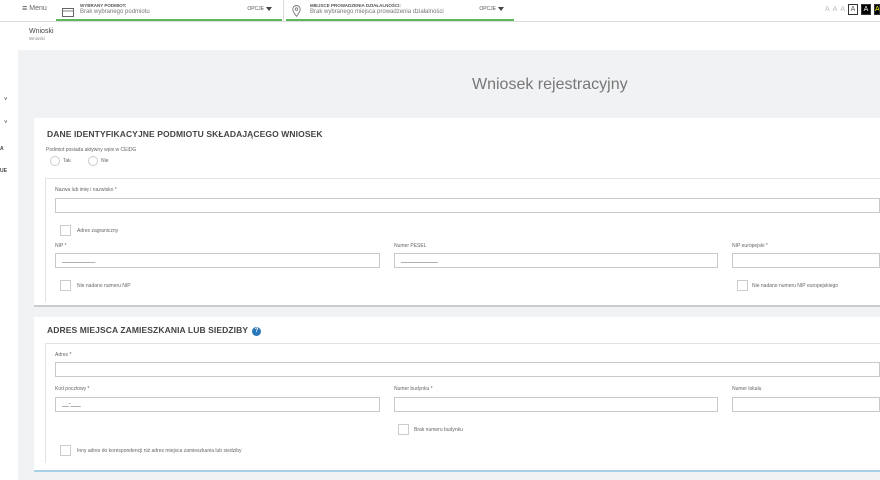  I want to click on no-eu-nip-label: Nie nadano numeru NIP europejskiego, so click(795, 285).